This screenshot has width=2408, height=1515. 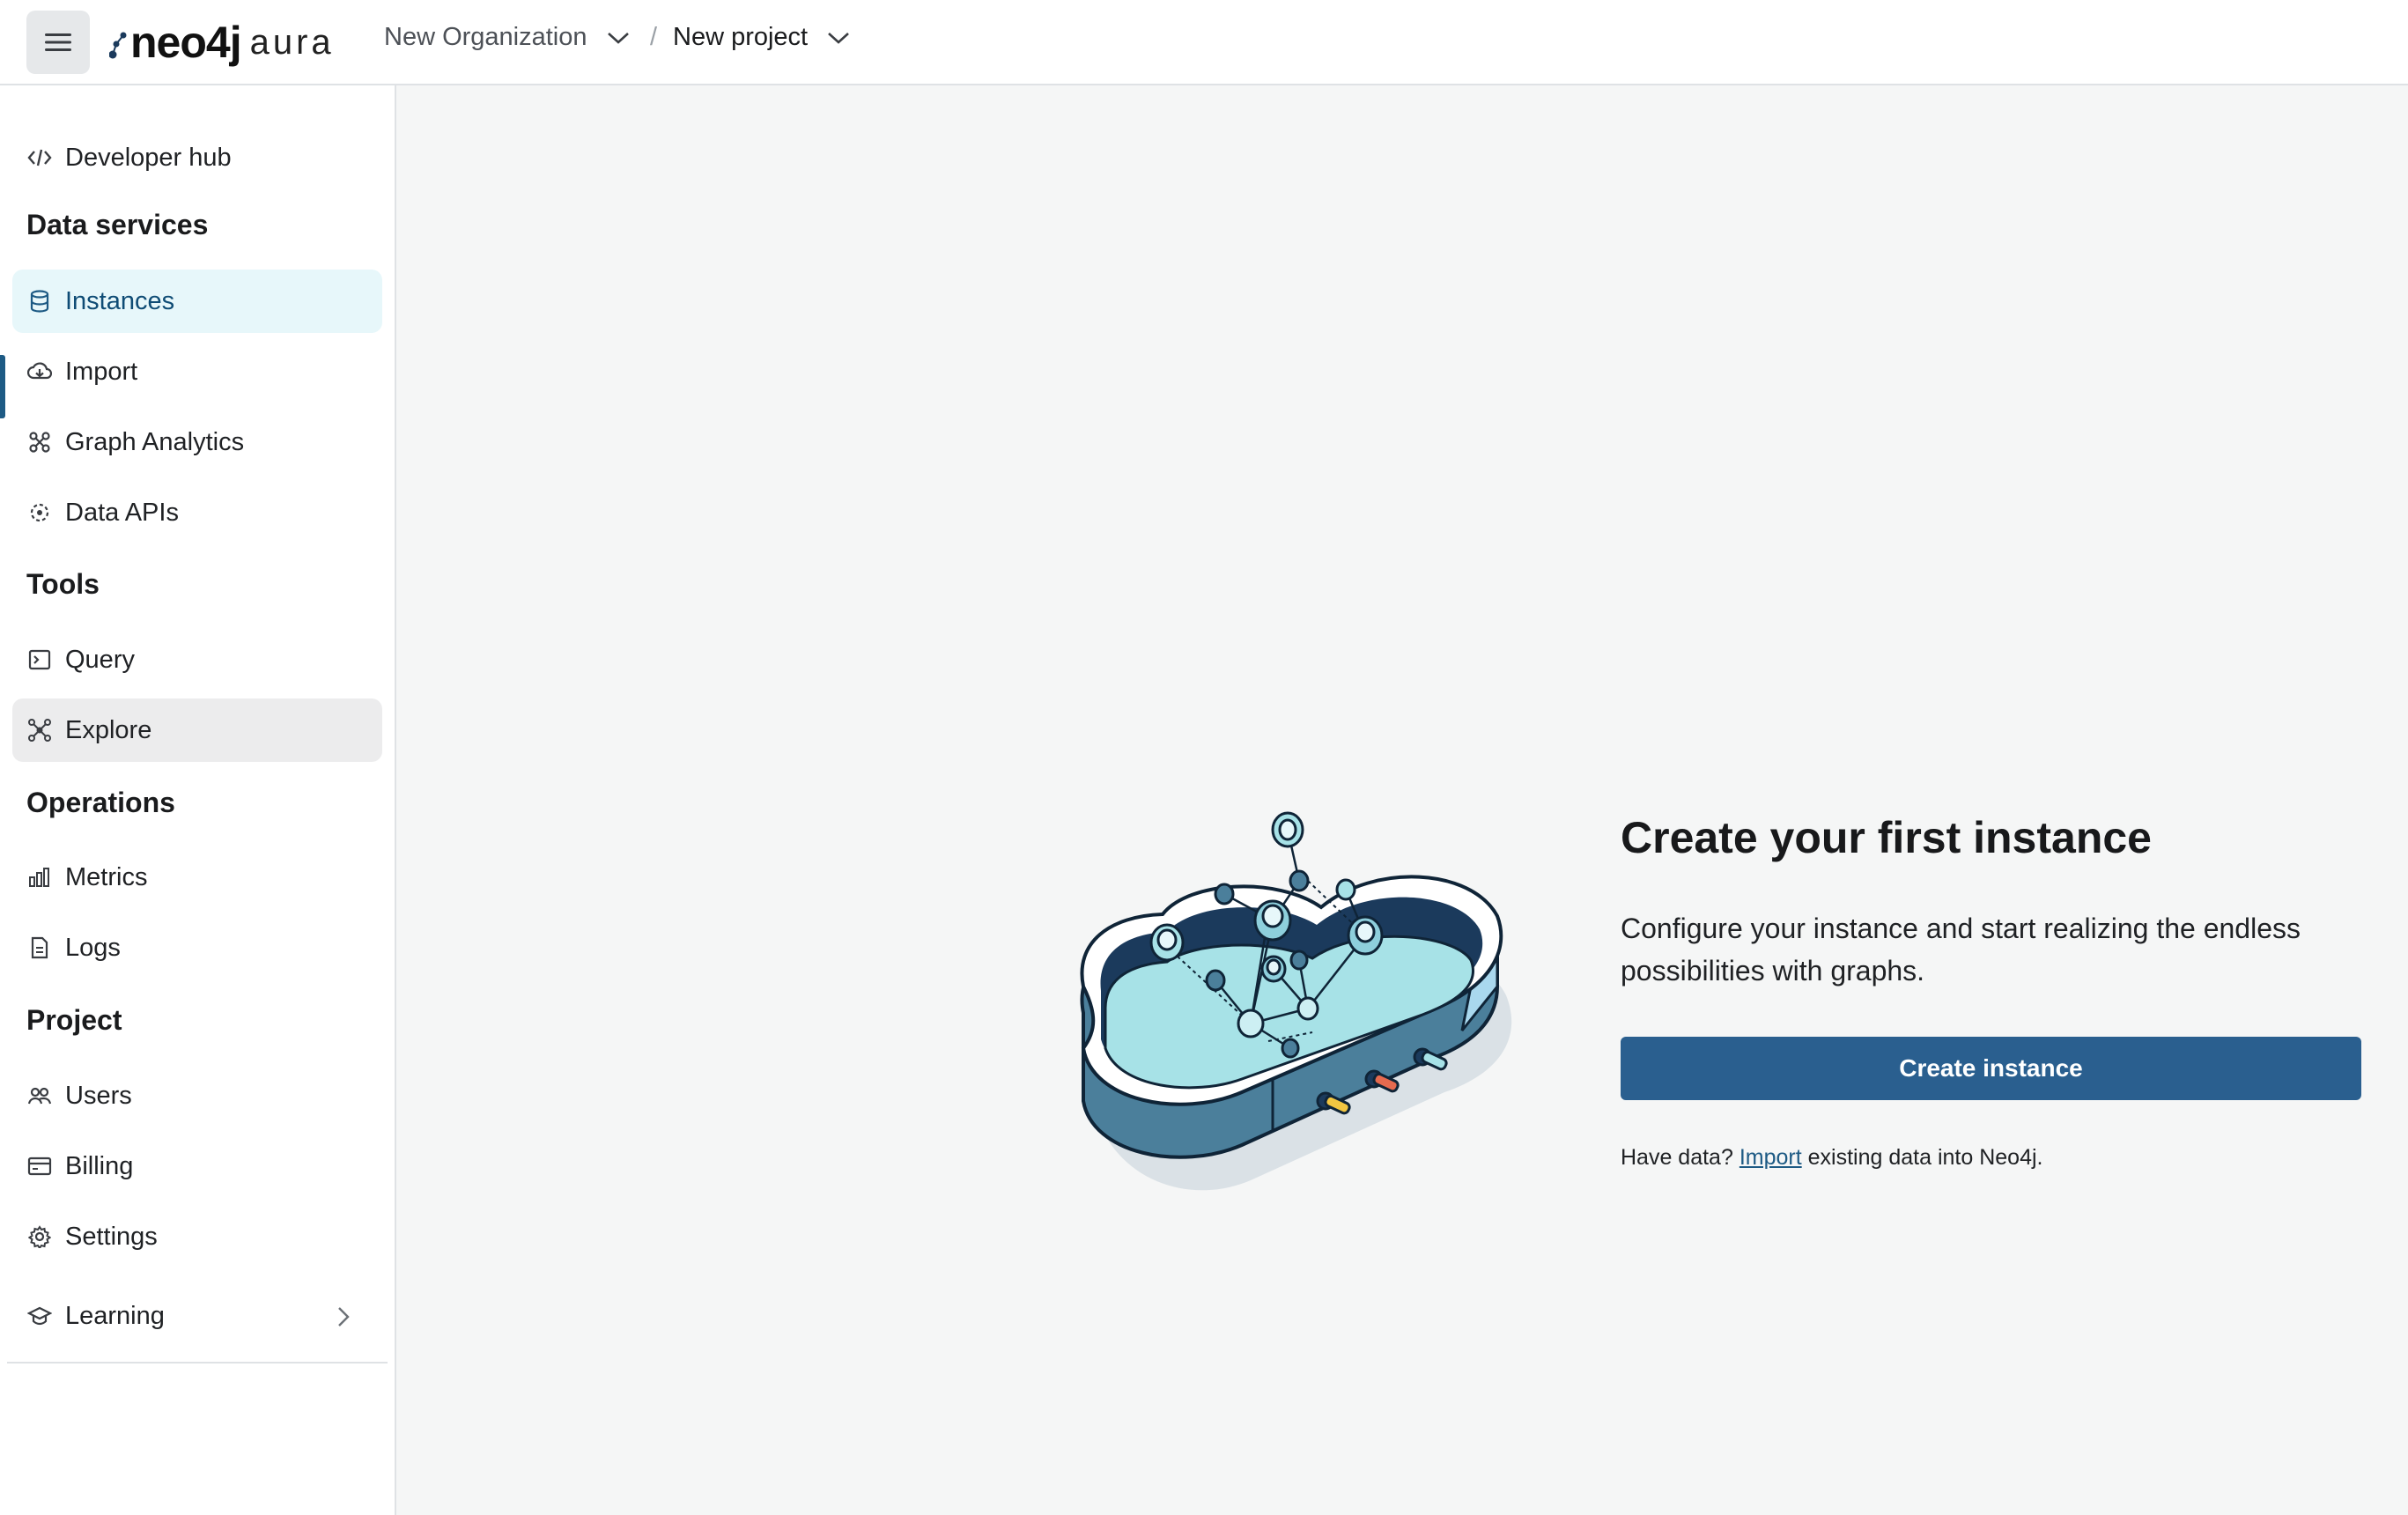 I want to click on project-selector: New project, so click(x=761, y=37).